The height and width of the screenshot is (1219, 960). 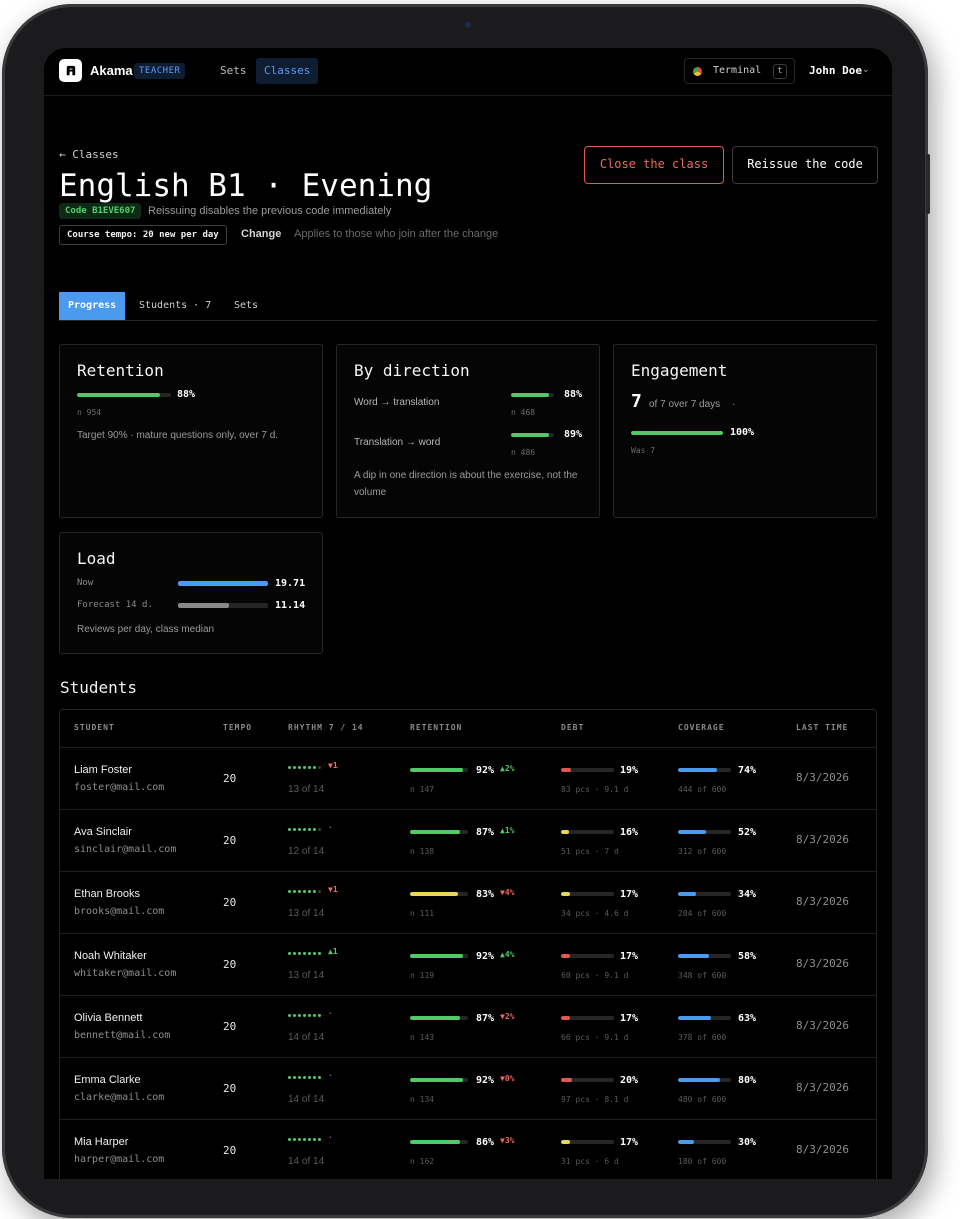 I want to click on retention-value: 86%, so click(x=485, y=1142).